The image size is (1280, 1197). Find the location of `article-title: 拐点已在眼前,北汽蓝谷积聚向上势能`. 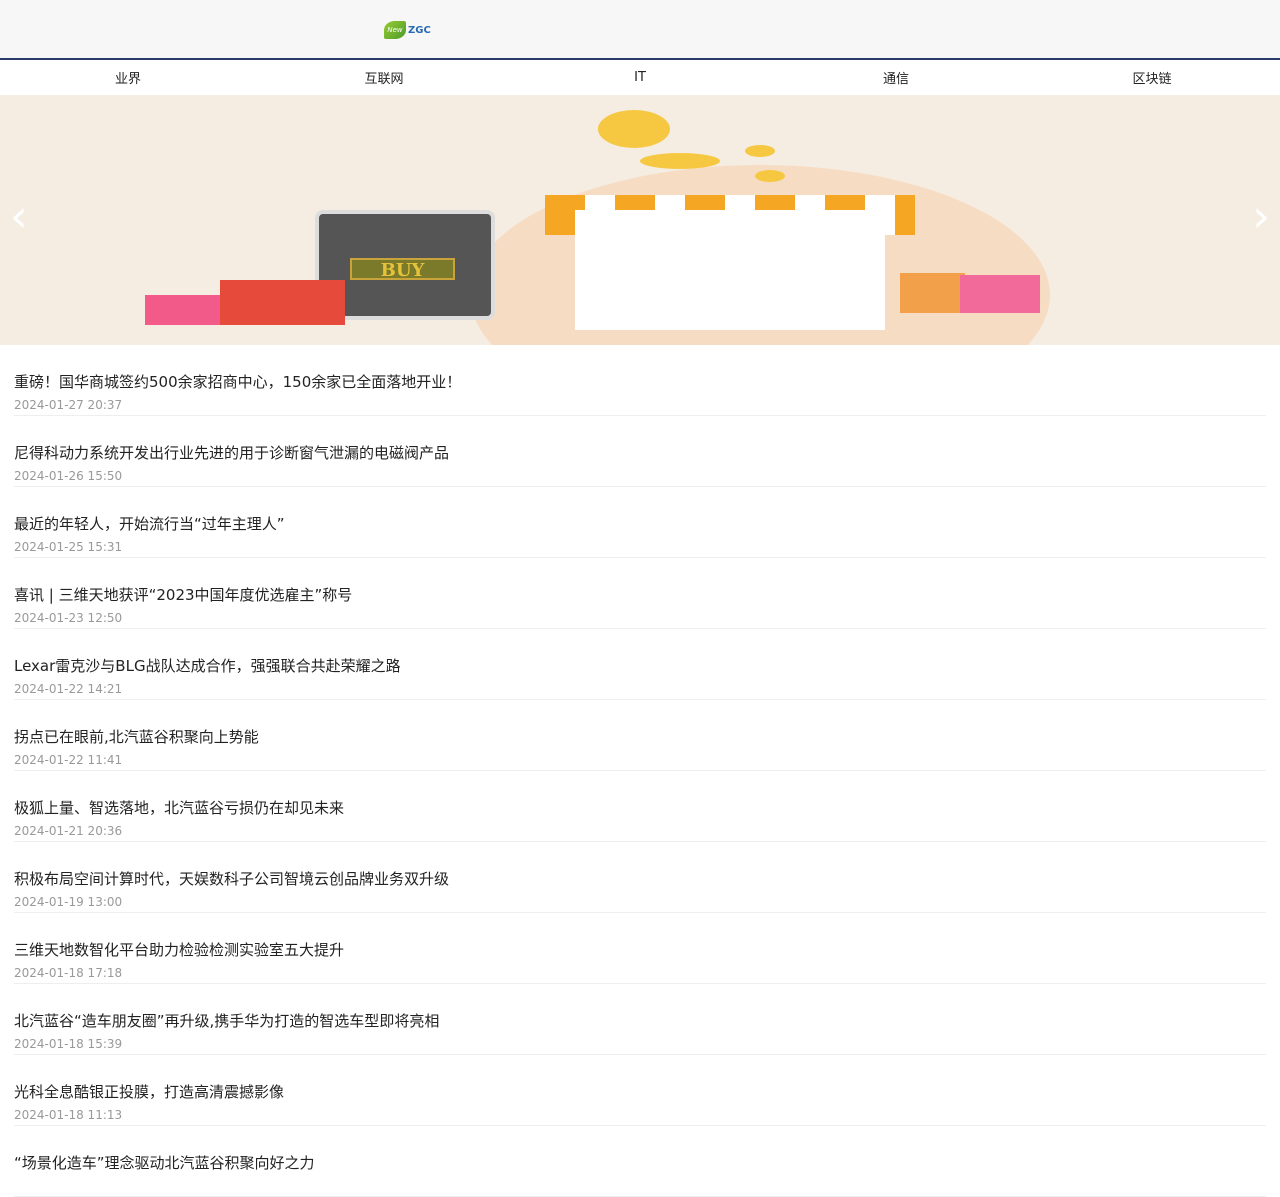

article-title: 拐点已在眼前,北汽蓝谷积聚向上势能 is located at coordinates (640, 737).